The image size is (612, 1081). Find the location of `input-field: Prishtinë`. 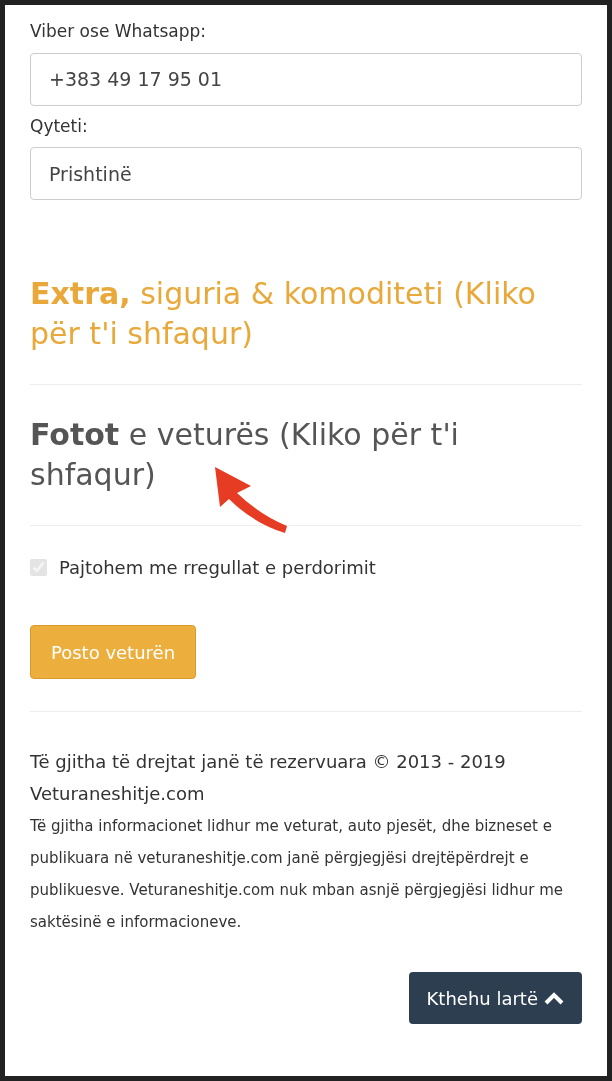

input-field: Prishtinë is located at coordinates (306, 173).